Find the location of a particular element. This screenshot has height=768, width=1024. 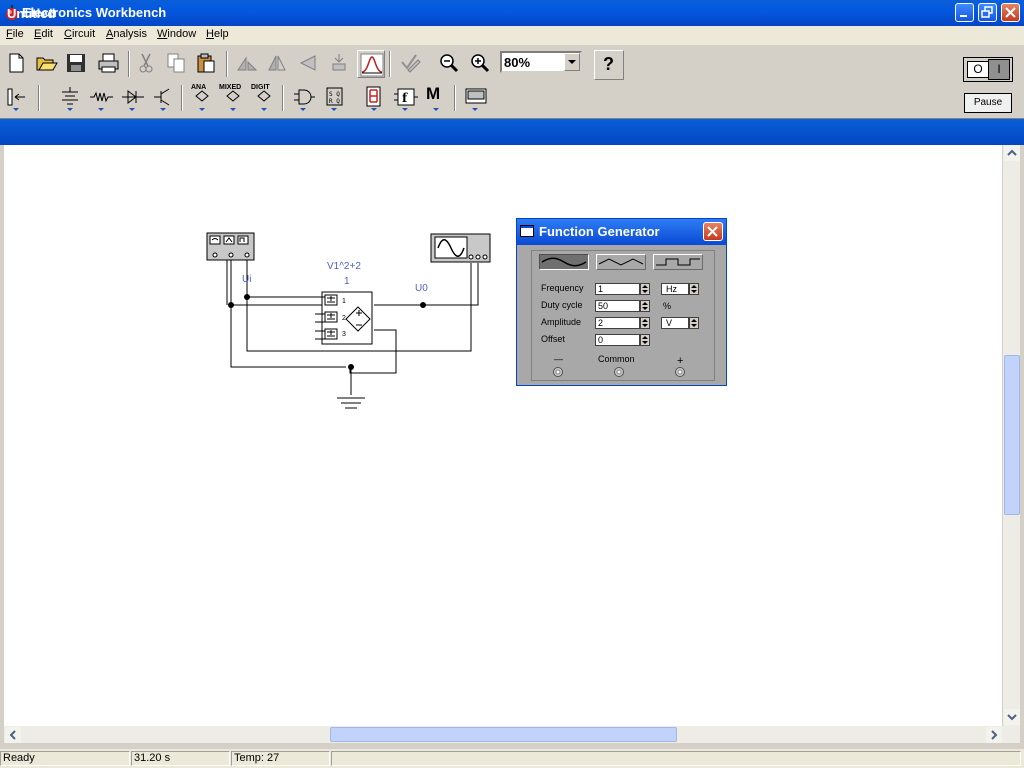

zoom-in-icon is located at coordinates (480, 63).